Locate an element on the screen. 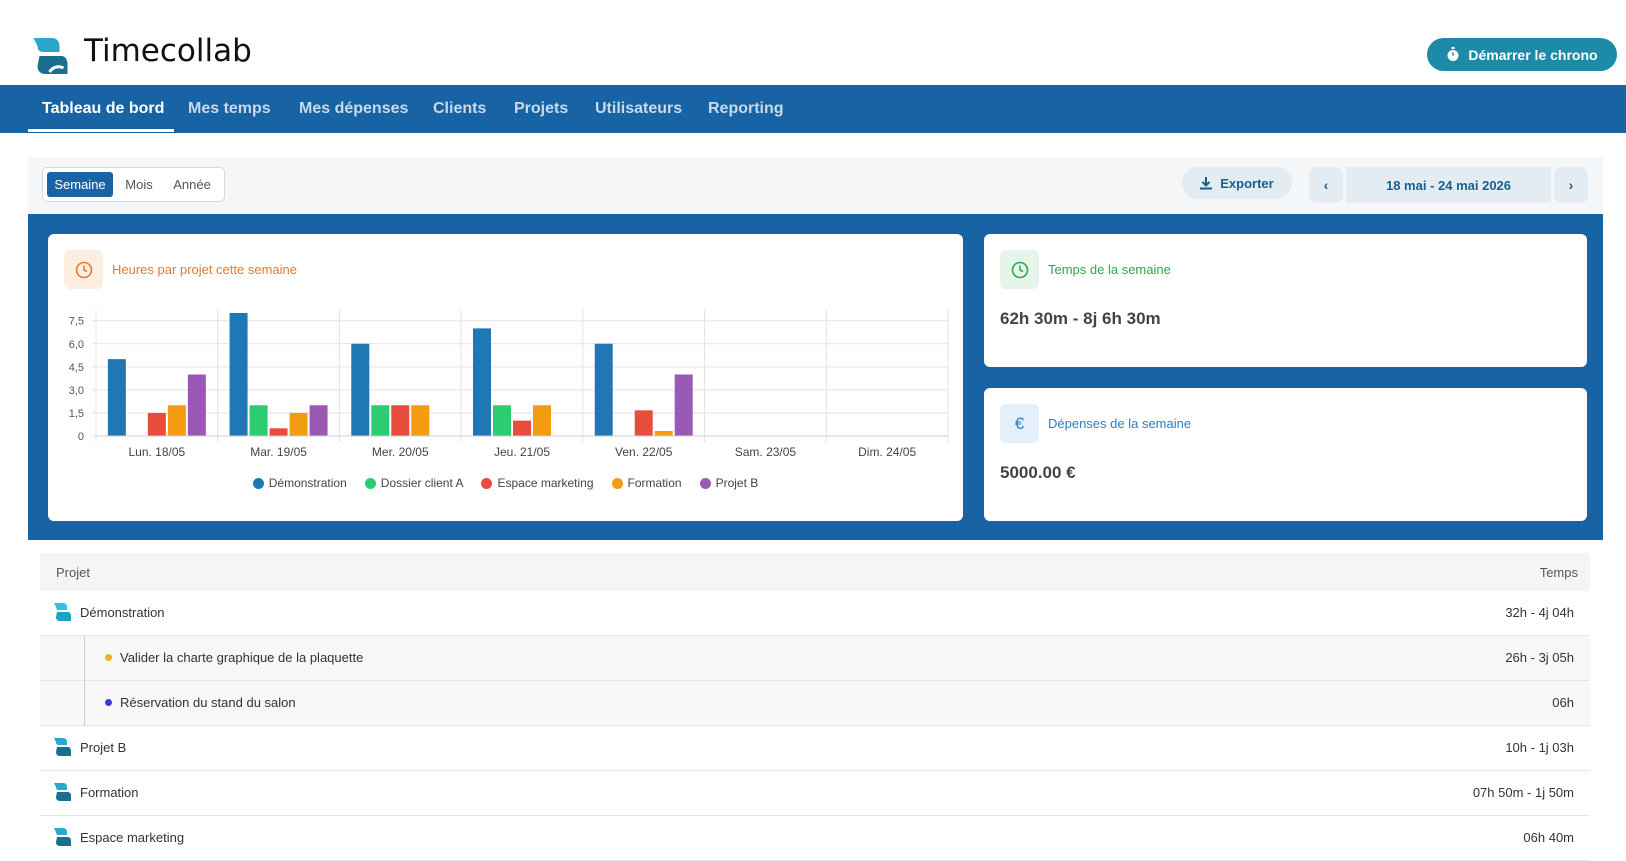  y-tick-label: 1,5 is located at coordinates (76, 414).